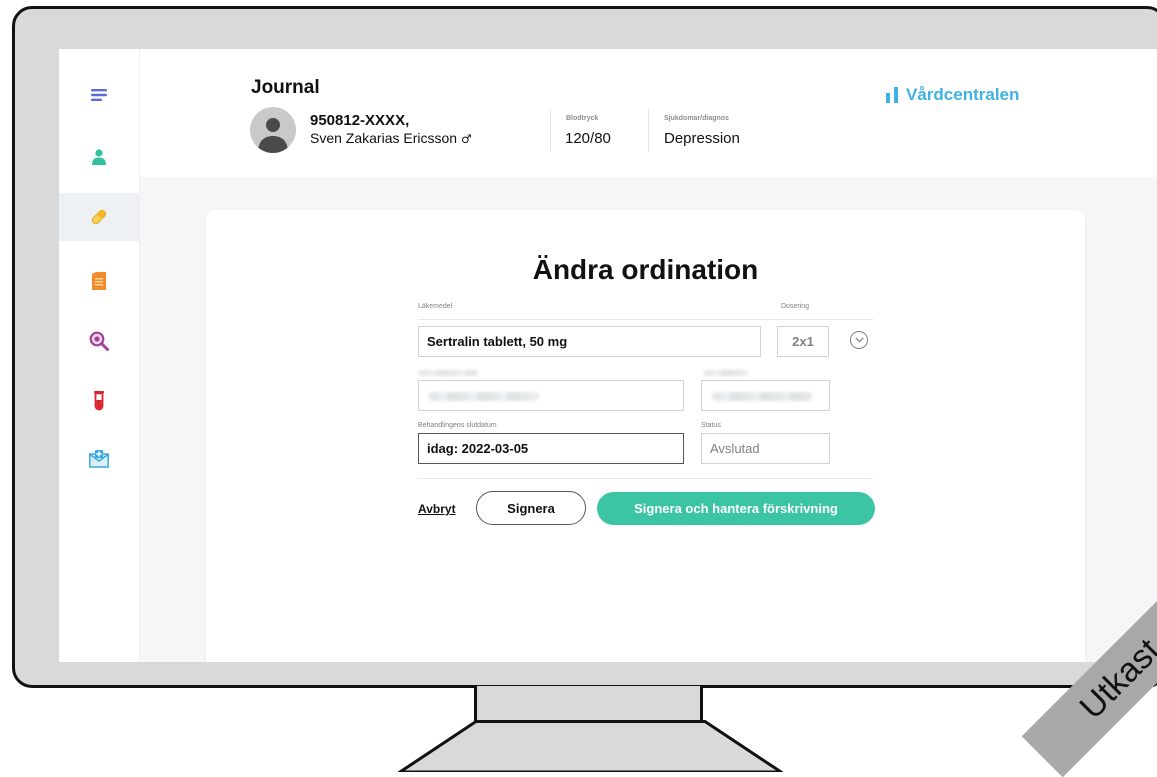 This screenshot has height=777, width=1157. I want to click on medical-mail-icon, so click(99, 459).